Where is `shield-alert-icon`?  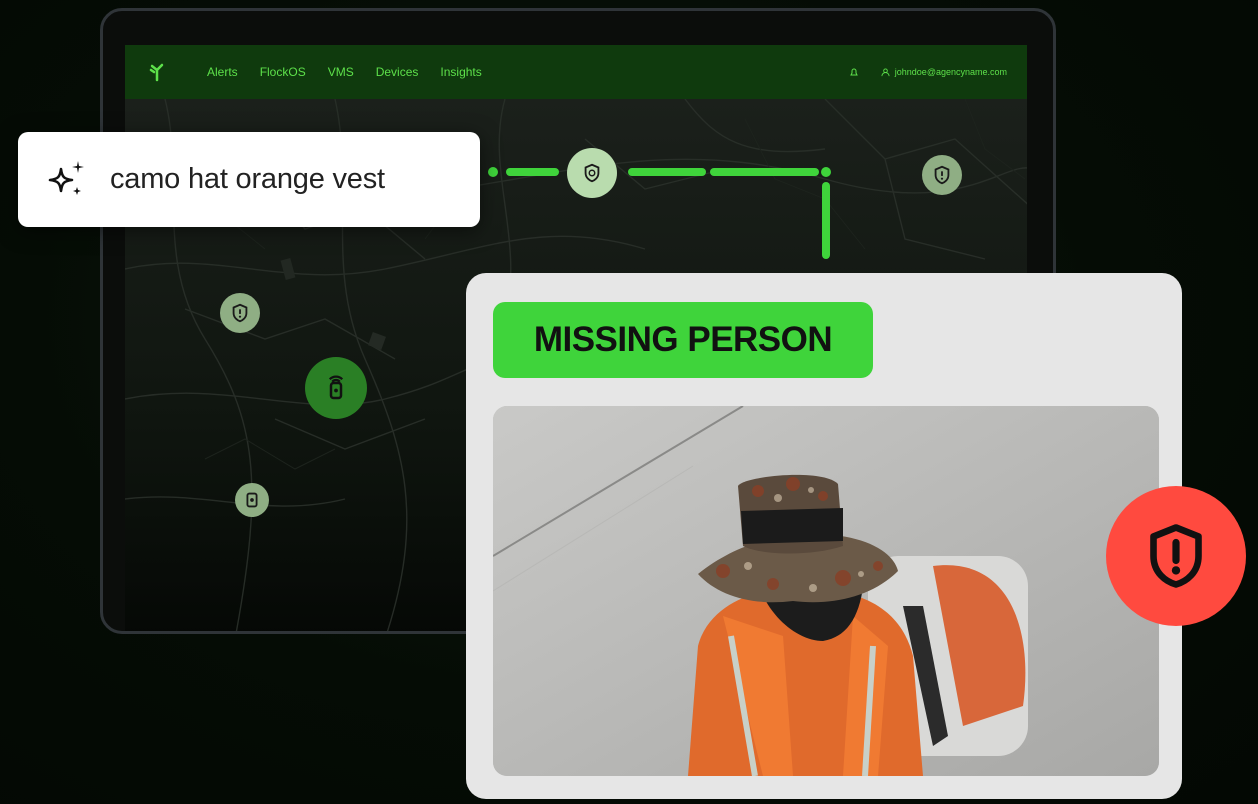 shield-alert-icon is located at coordinates (1176, 556).